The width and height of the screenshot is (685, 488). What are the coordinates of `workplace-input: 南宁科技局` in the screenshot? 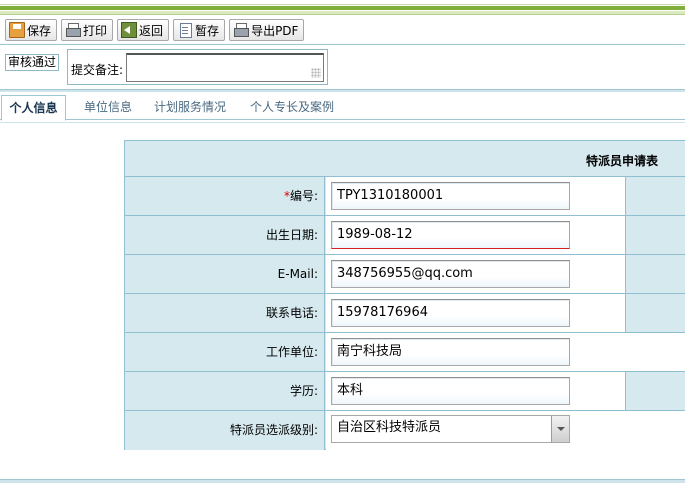 It's located at (450, 352).